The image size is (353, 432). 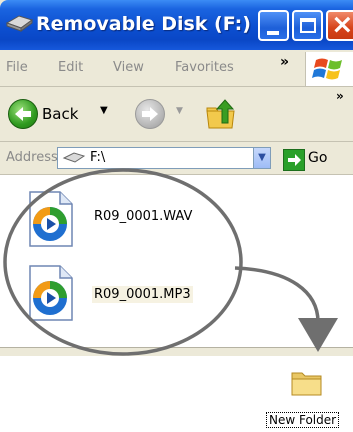 I want to click on address-input: F:\, so click(x=164, y=158).